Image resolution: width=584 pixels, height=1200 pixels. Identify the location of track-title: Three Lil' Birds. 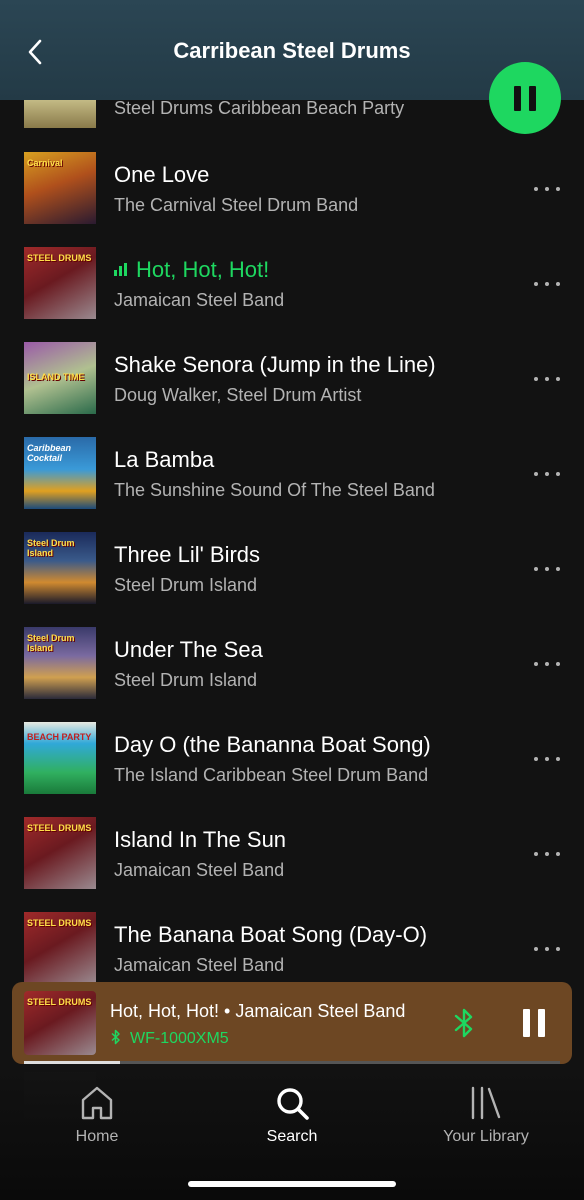
(187, 554).